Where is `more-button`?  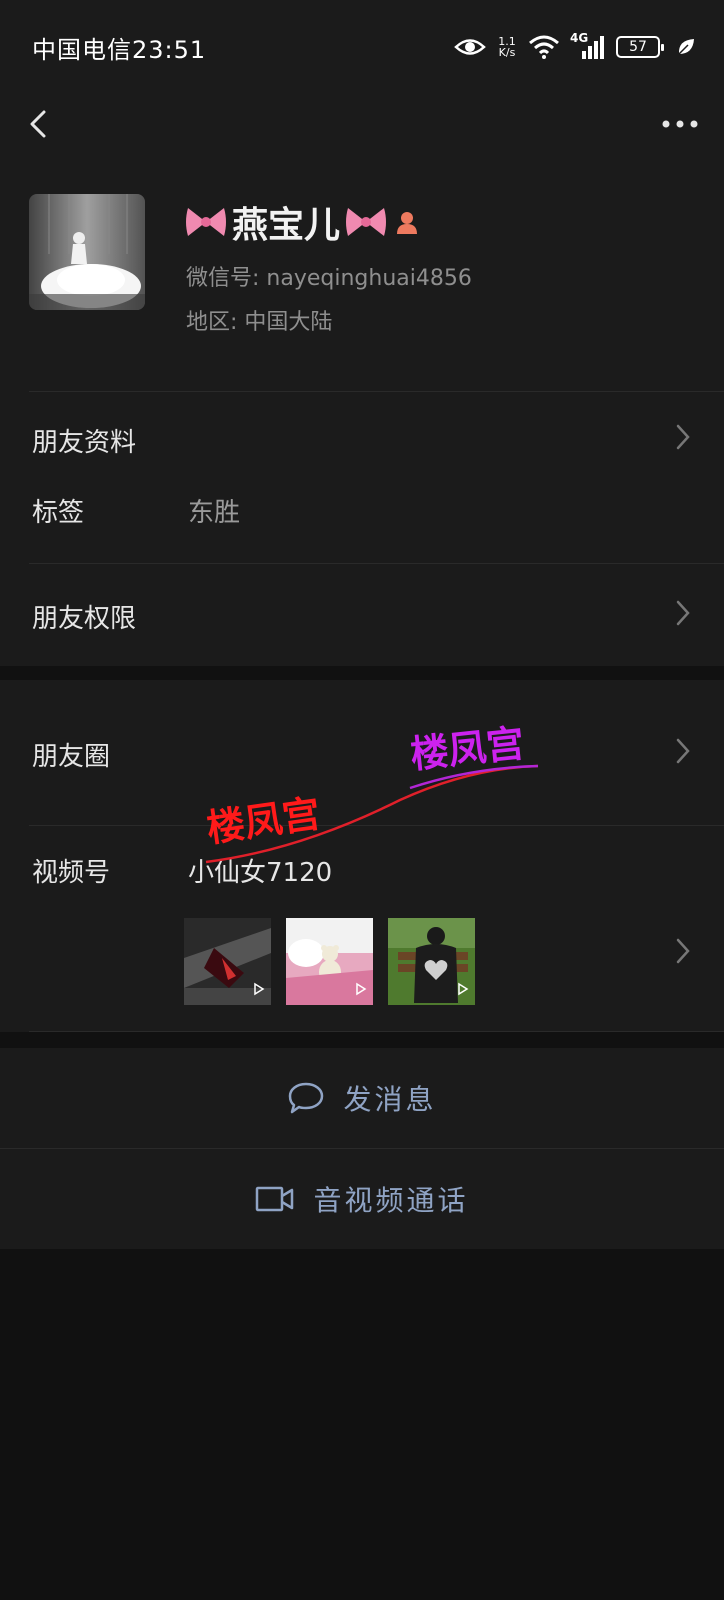
more-button is located at coordinates (680, 124).